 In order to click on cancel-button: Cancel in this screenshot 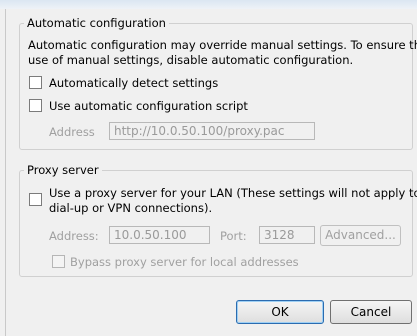, I will do `click(371, 312)`.